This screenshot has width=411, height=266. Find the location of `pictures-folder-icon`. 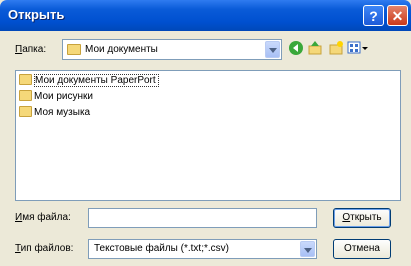

pictures-folder-icon is located at coordinates (25, 95).